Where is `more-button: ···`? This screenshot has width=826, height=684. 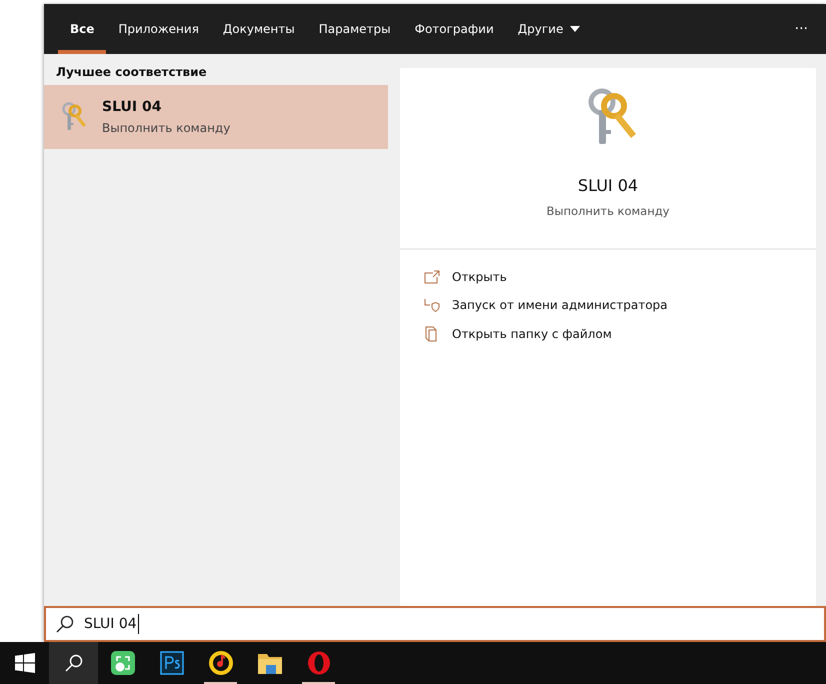
more-button: ··· is located at coordinates (801, 29).